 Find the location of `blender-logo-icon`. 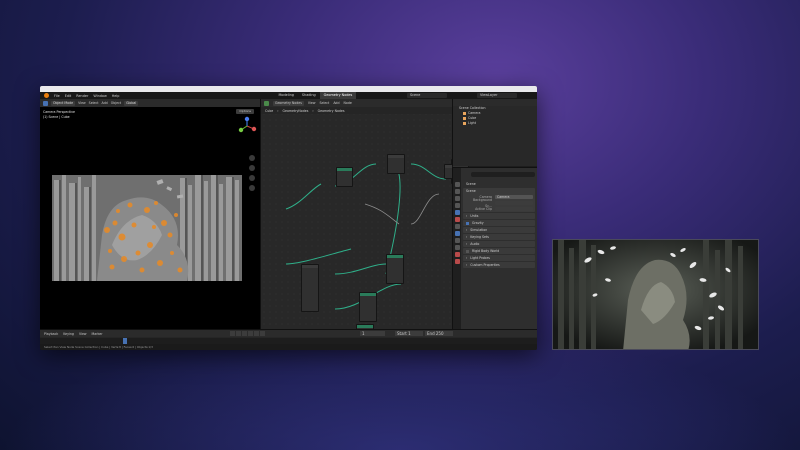

blender-logo-icon is located at coordinates (46, 95).